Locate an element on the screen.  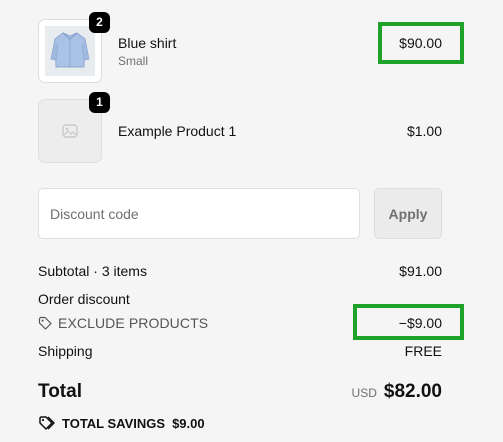
product-variant: Small is located at coordinates (133, 61).